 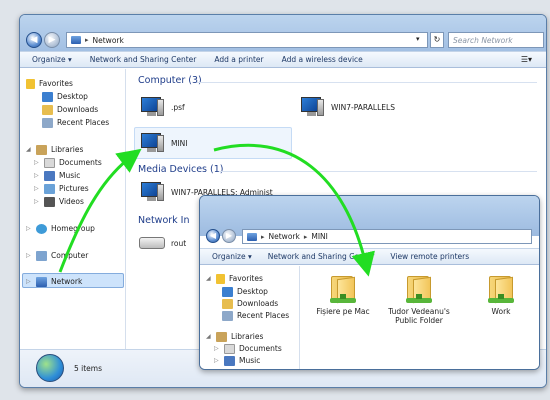 I want to click on nav-desktop: Desktop, so click(x=65, y=96).